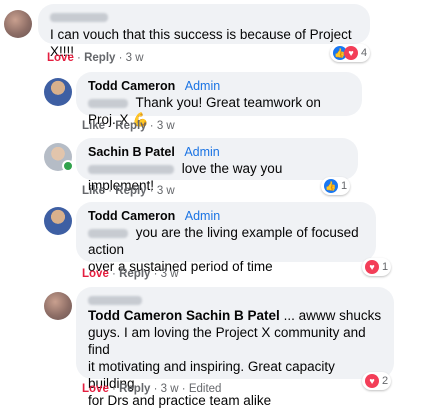 This screenshot has width=422, height=409. Describe the element at coordinates (131, 152) in the screenshot. I see `author-name: Sachin B Patel` at that location.